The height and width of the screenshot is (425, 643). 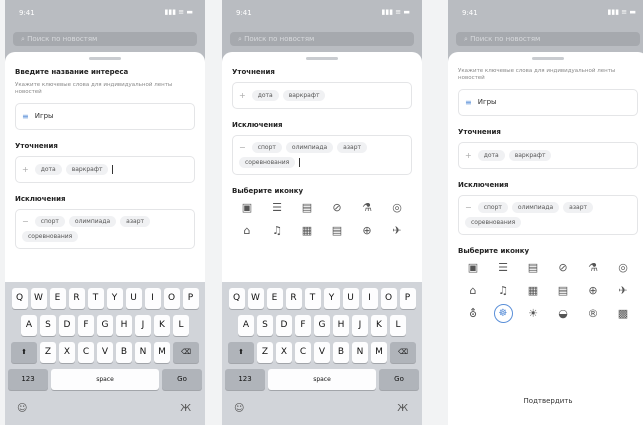 I want to click on briefcase-icon: ▤, so click(x=533, y=267).